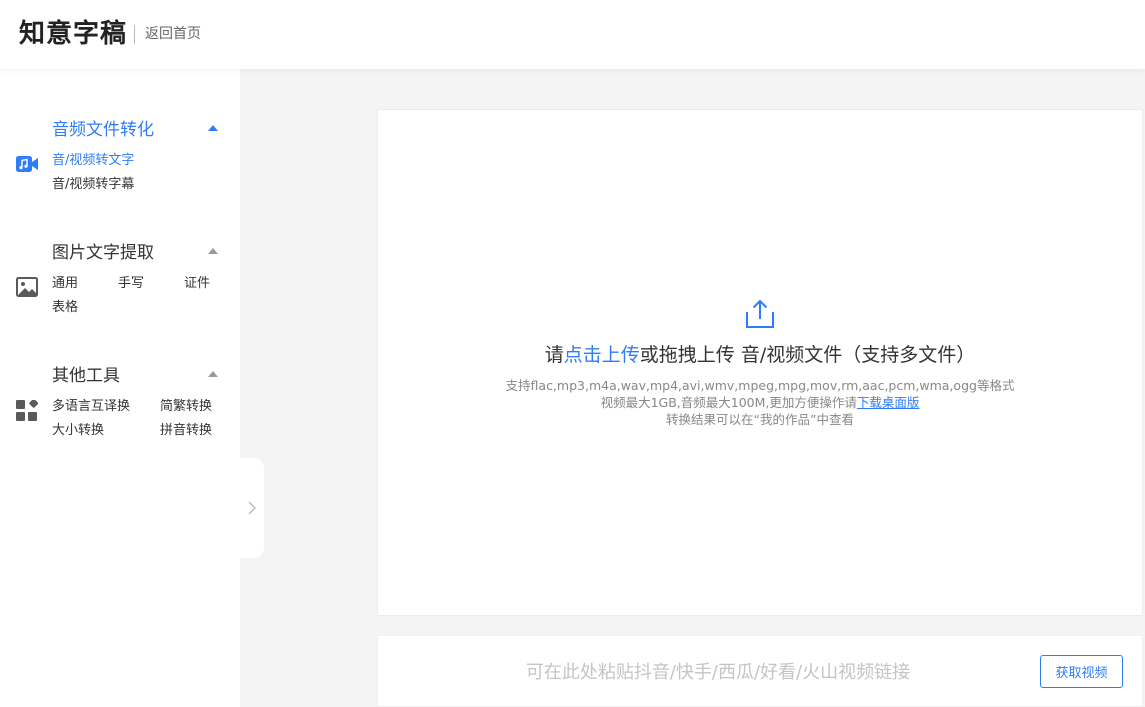 This screenshot has height=707, width=1145. Describe the element at coordinates (173, 34) in the screenshot. I see `back-home-link: 返回首页` at that location.